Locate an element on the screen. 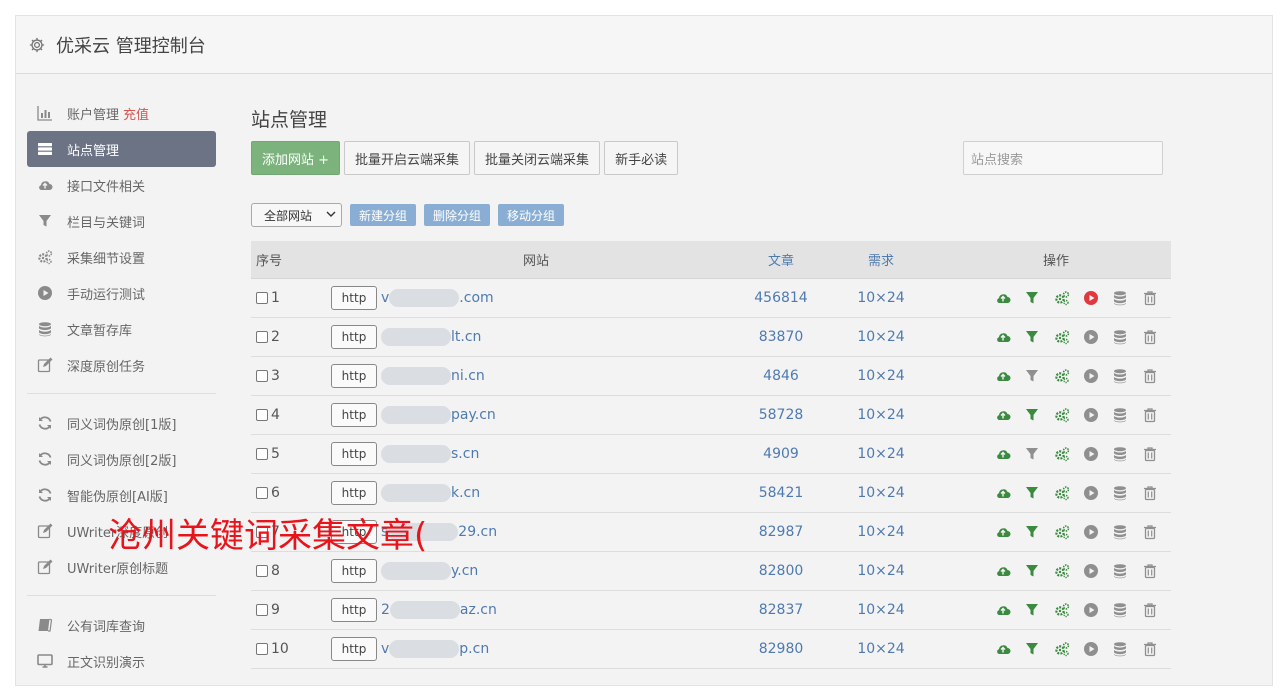 The width and height of the screenshot is (1287, 686). article-count: 82980 is located at coordinates (781, 649).